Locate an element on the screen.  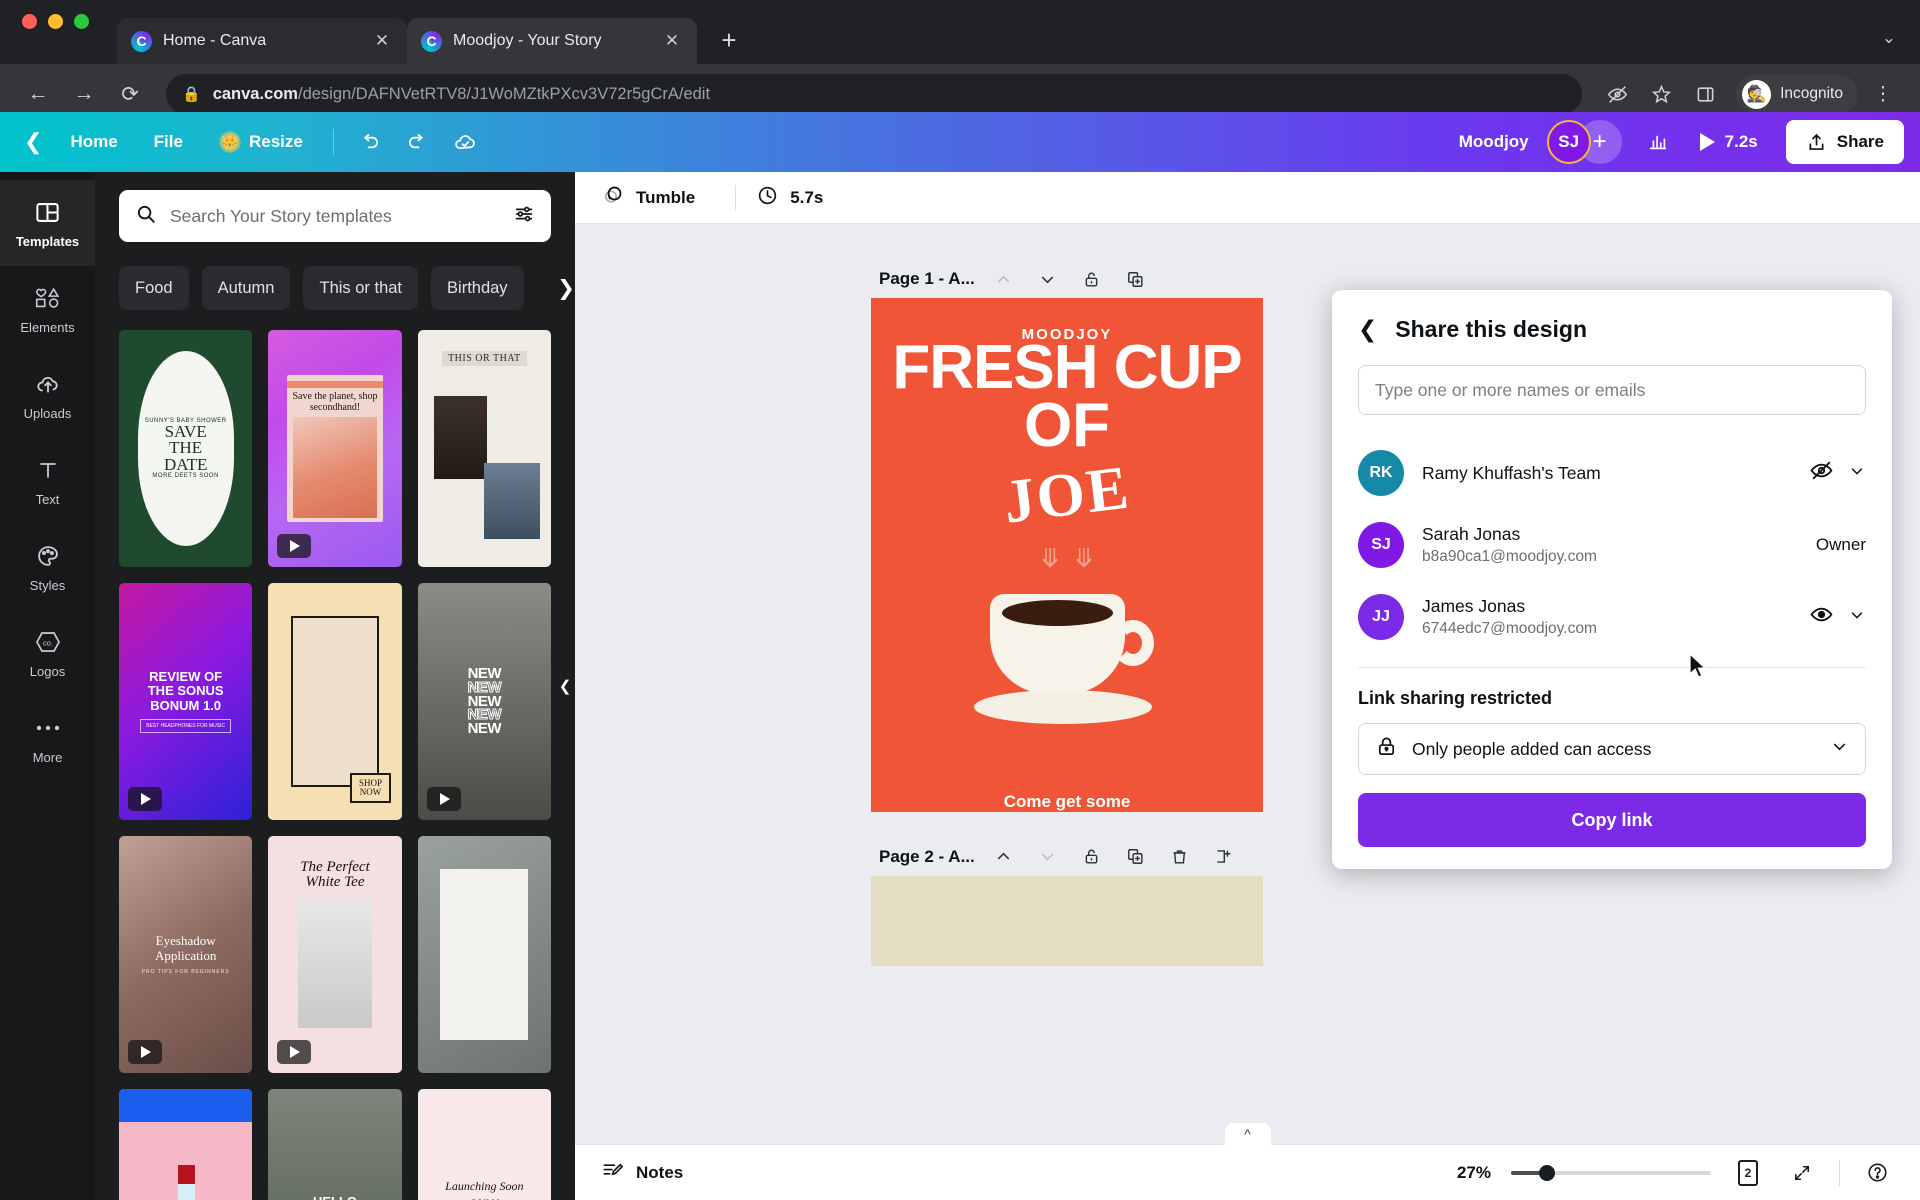
template-title: REVIEW OF THE SONUS BONUM 1.0 is located at coordinates (185, 691).